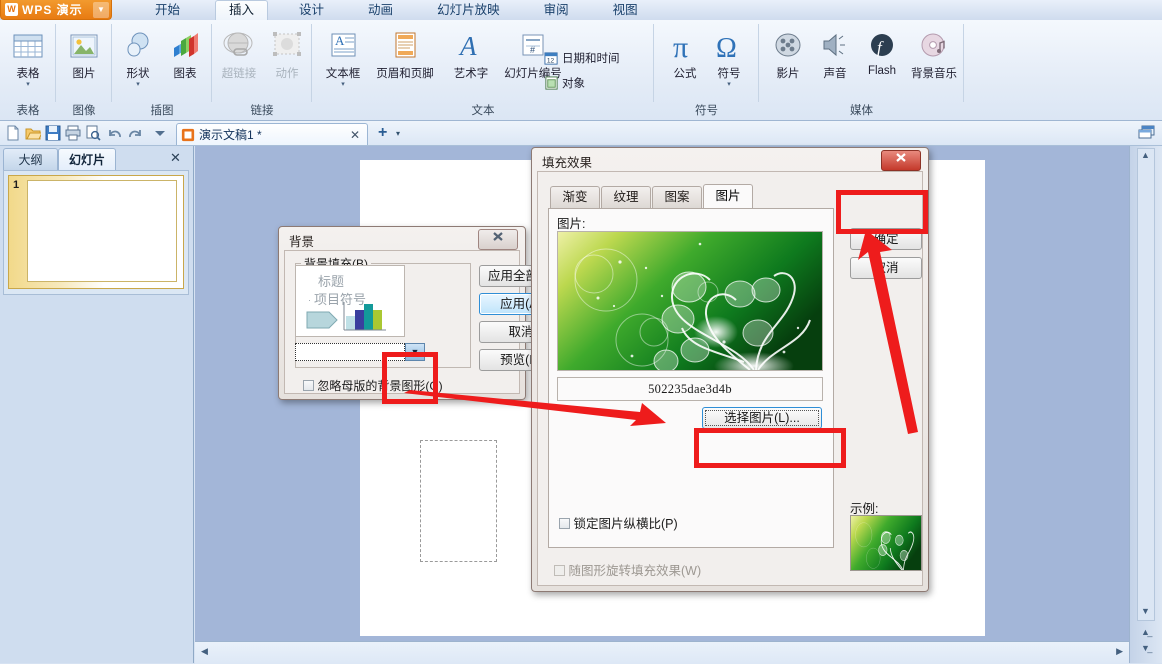 Image resolution: width=1162 pixels, height=664 pixels. Describe the element at coordinates (861, 111) in the screenshot. I see `ribbon-group-label-media: 媒体` at that location.